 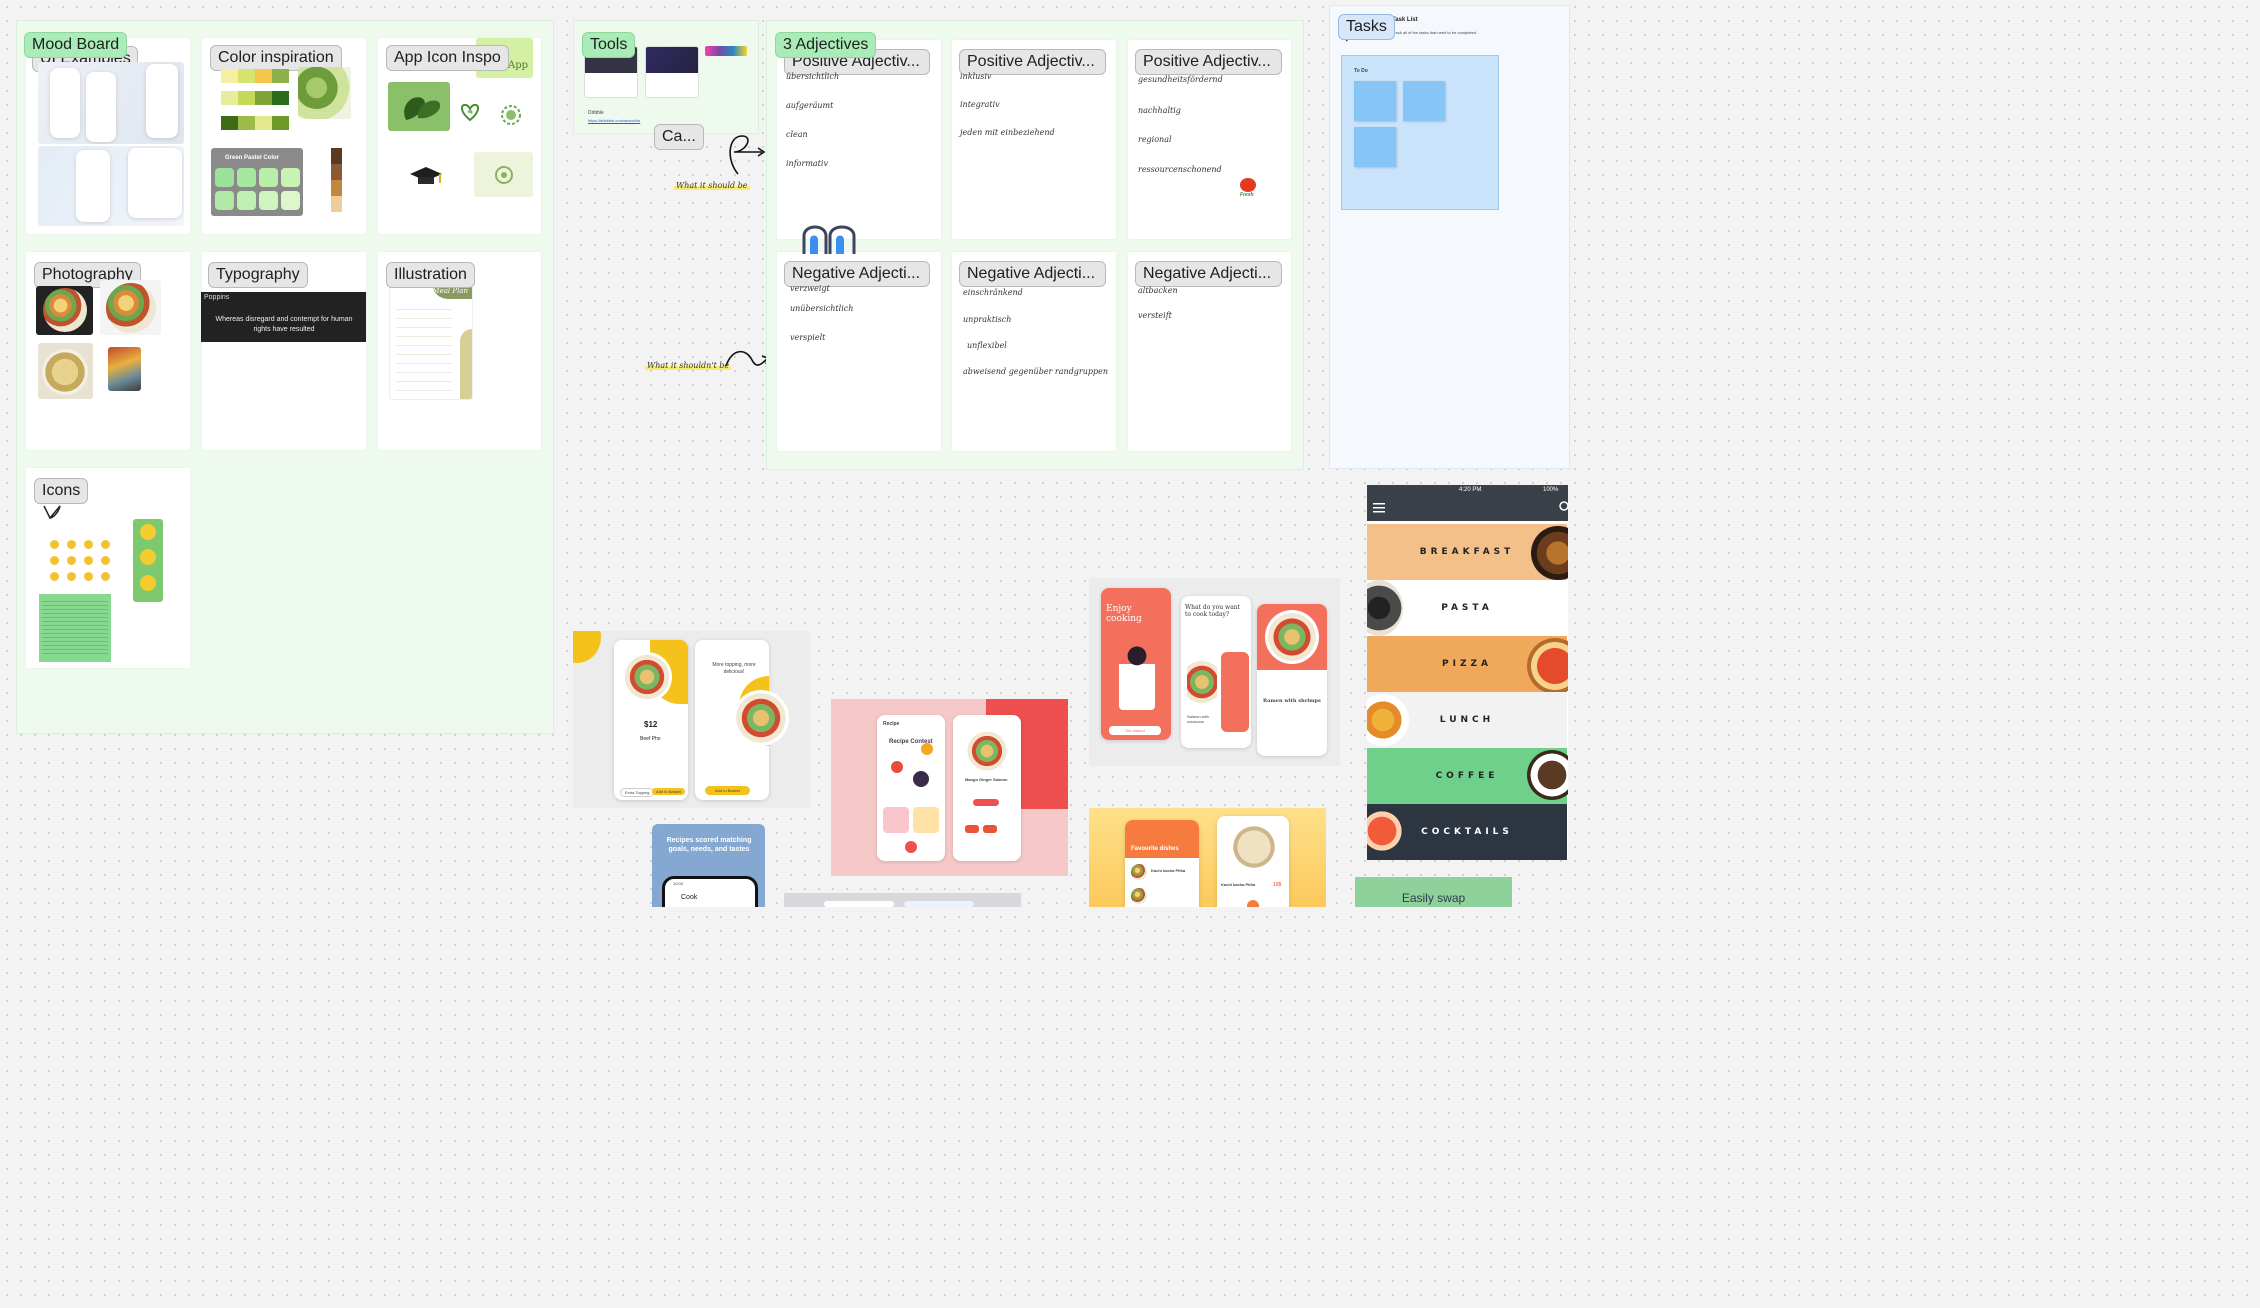 I want to click on icons-text-lines, so click(x=75, y=627).